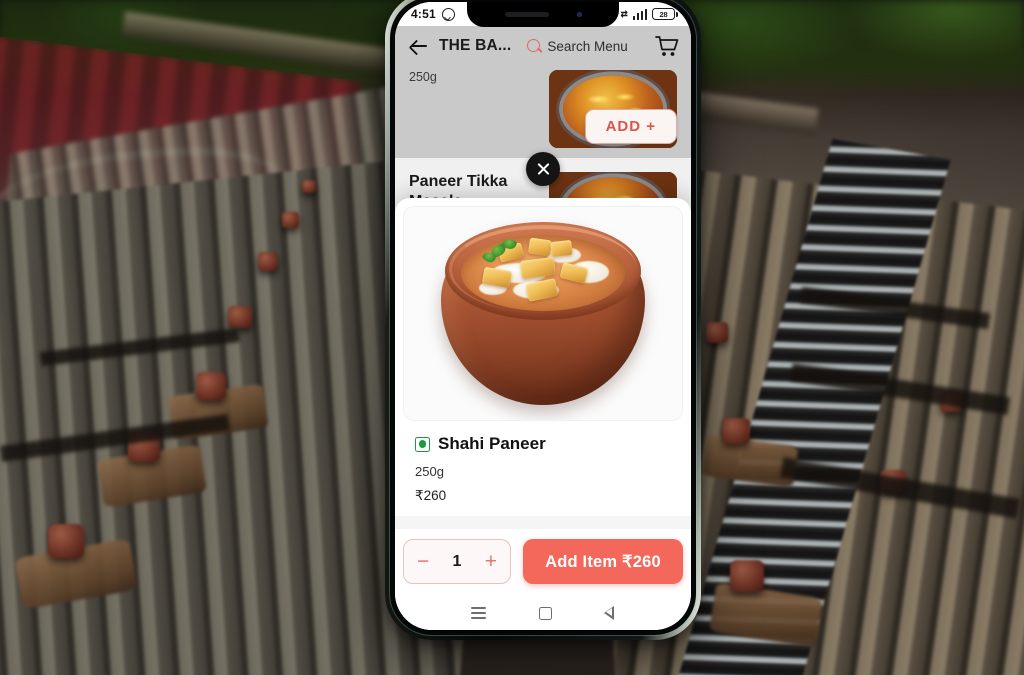 The image size is (1024, 675). I want to click on status-time: 4:51, so click(423, 14).